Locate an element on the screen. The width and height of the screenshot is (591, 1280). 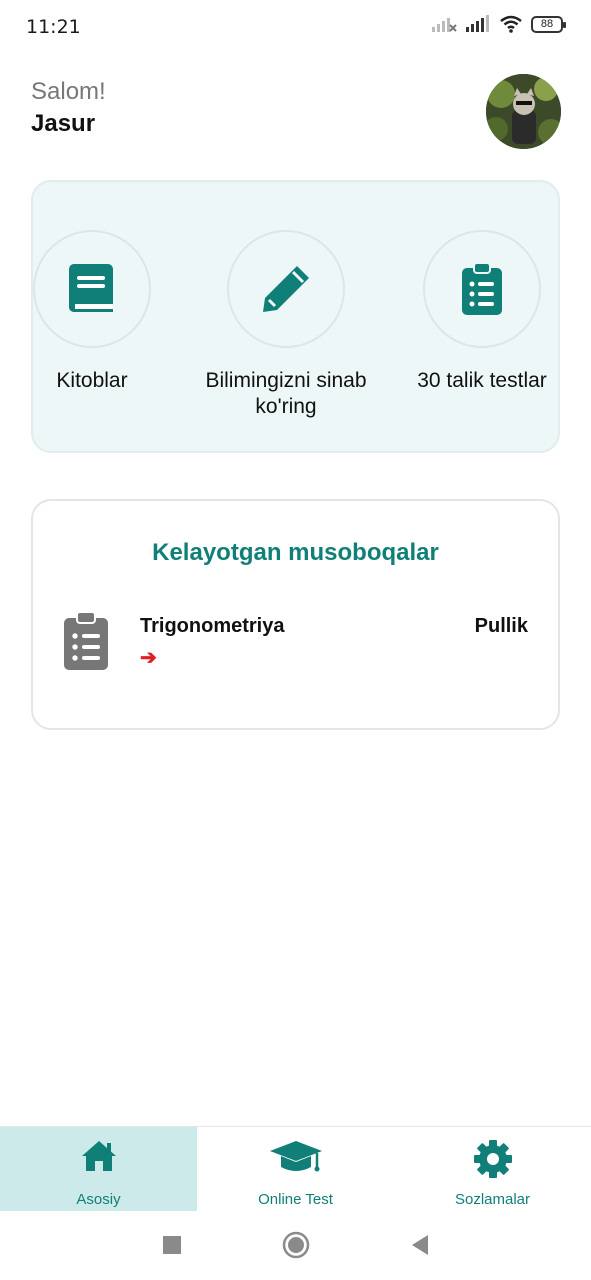
nav-label: Online Test is located at coordinates (295, 1199).